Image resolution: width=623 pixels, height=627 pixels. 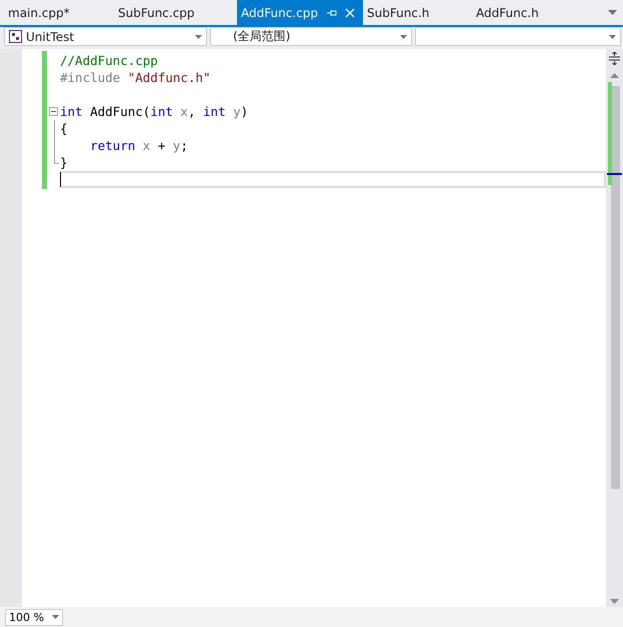 What do you see at coordinates (64, 128) in the screenshot?
I see `code-line: {` at bounding box center [64, 128].